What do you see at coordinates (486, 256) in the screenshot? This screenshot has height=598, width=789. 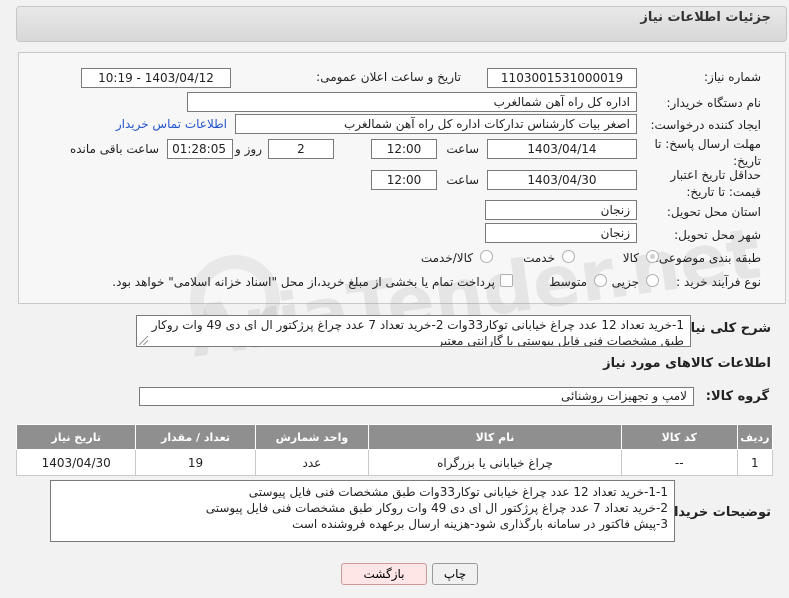 I see `category-radio-both` at bounding box center [486, 256].